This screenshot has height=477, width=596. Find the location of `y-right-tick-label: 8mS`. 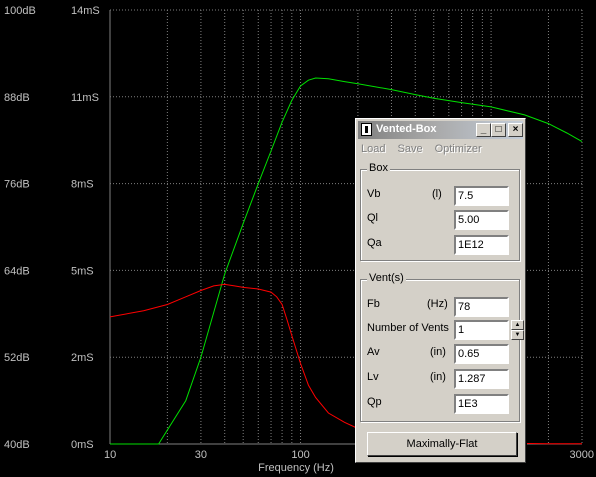

y-right-tick-label: 8mS is located at coordinates (82, 185).